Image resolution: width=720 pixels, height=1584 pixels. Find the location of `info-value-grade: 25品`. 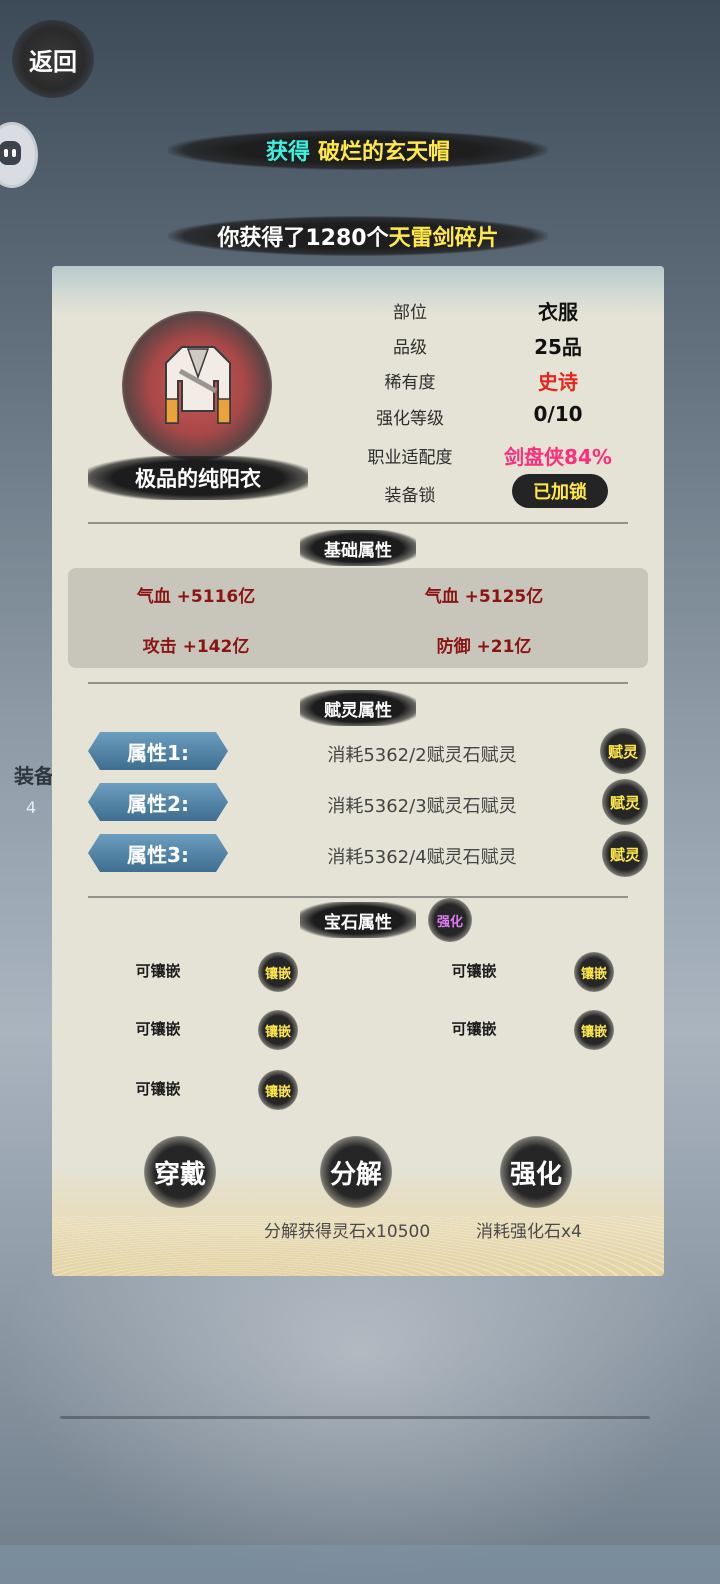

info-value-grade: 25品 is located at coordinates (558, 347).